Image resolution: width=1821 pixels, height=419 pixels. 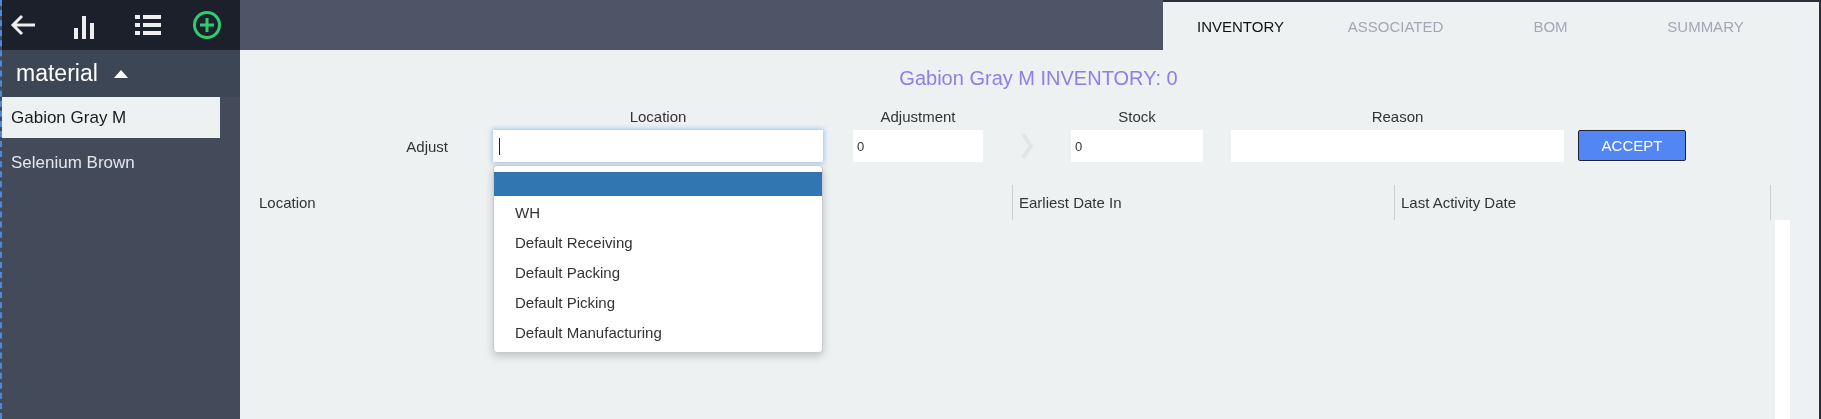 What do you see at coordinates (918, 146) in the screenshot?
I see `adjustment-field: 0` at bounding box center [918, 146].